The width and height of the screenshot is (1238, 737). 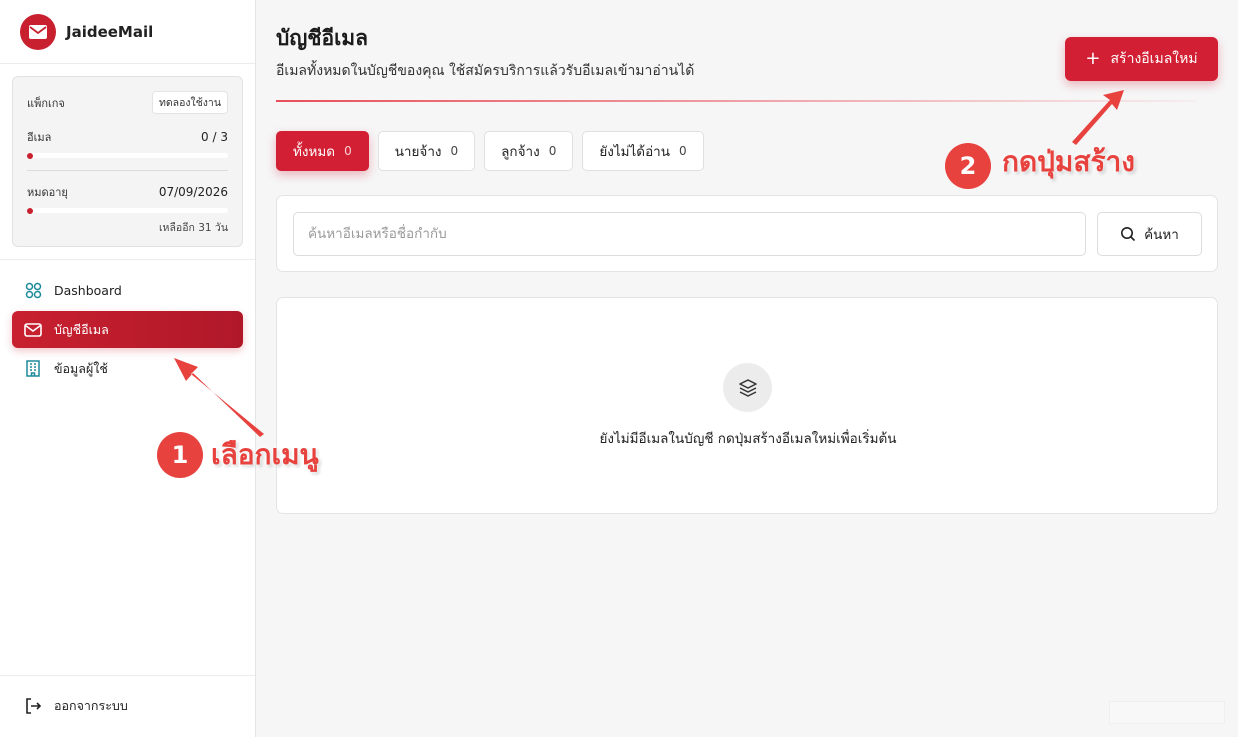 I want to click on search-button-label: ค้นหา, so click(x=1161, y=235).